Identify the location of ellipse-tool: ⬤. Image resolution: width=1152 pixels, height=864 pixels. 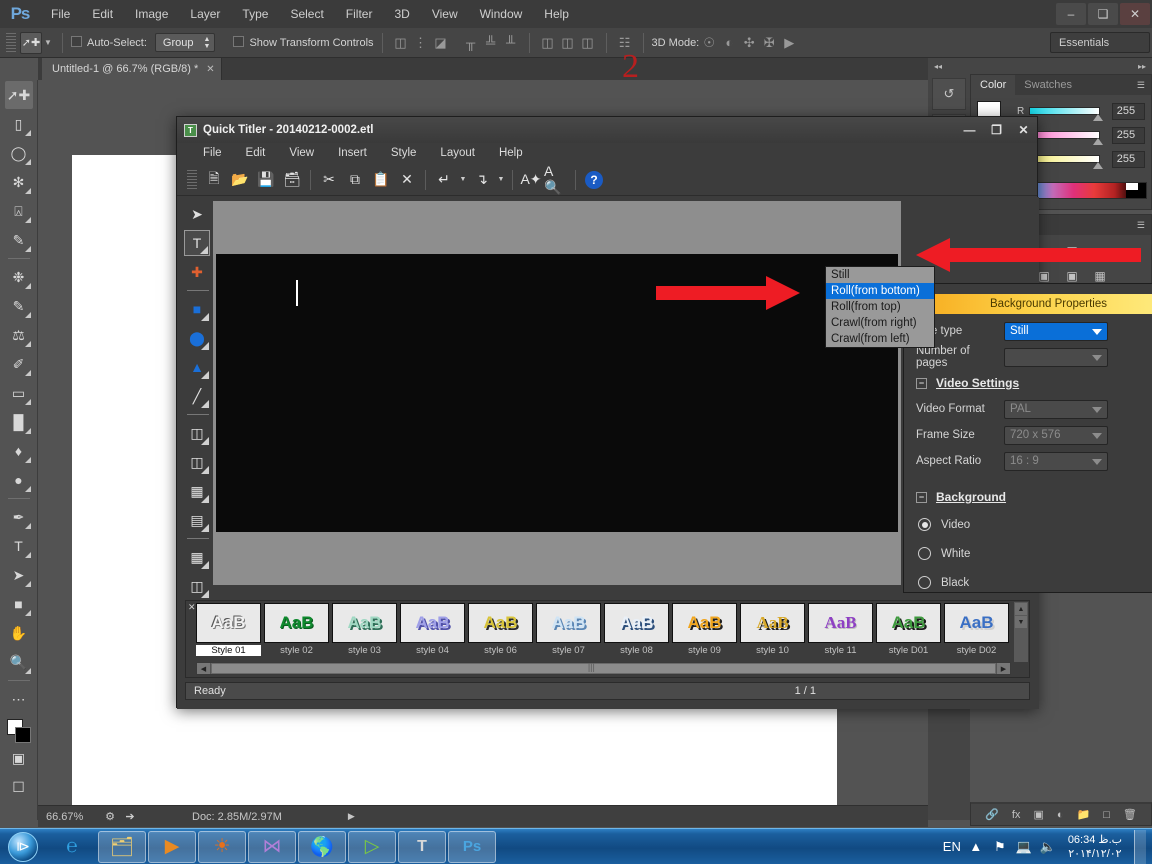
(197, 338).